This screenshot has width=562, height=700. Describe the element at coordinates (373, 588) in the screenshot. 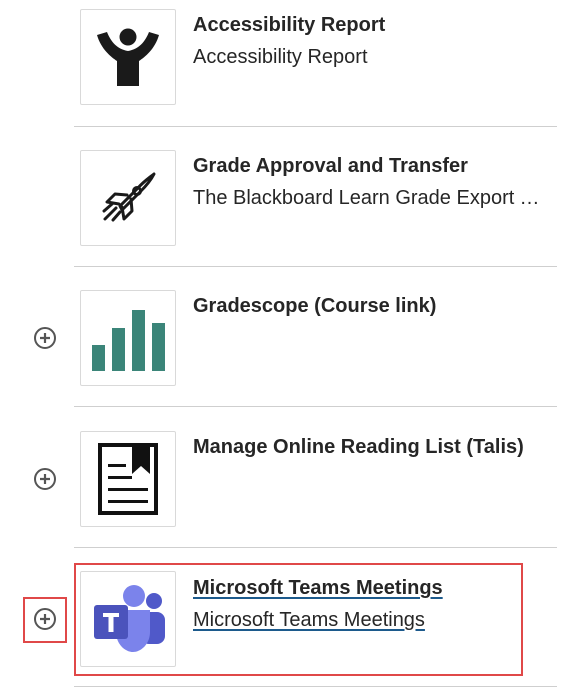

I see `tool-title: Microsoft Teams Meetings` at that location.